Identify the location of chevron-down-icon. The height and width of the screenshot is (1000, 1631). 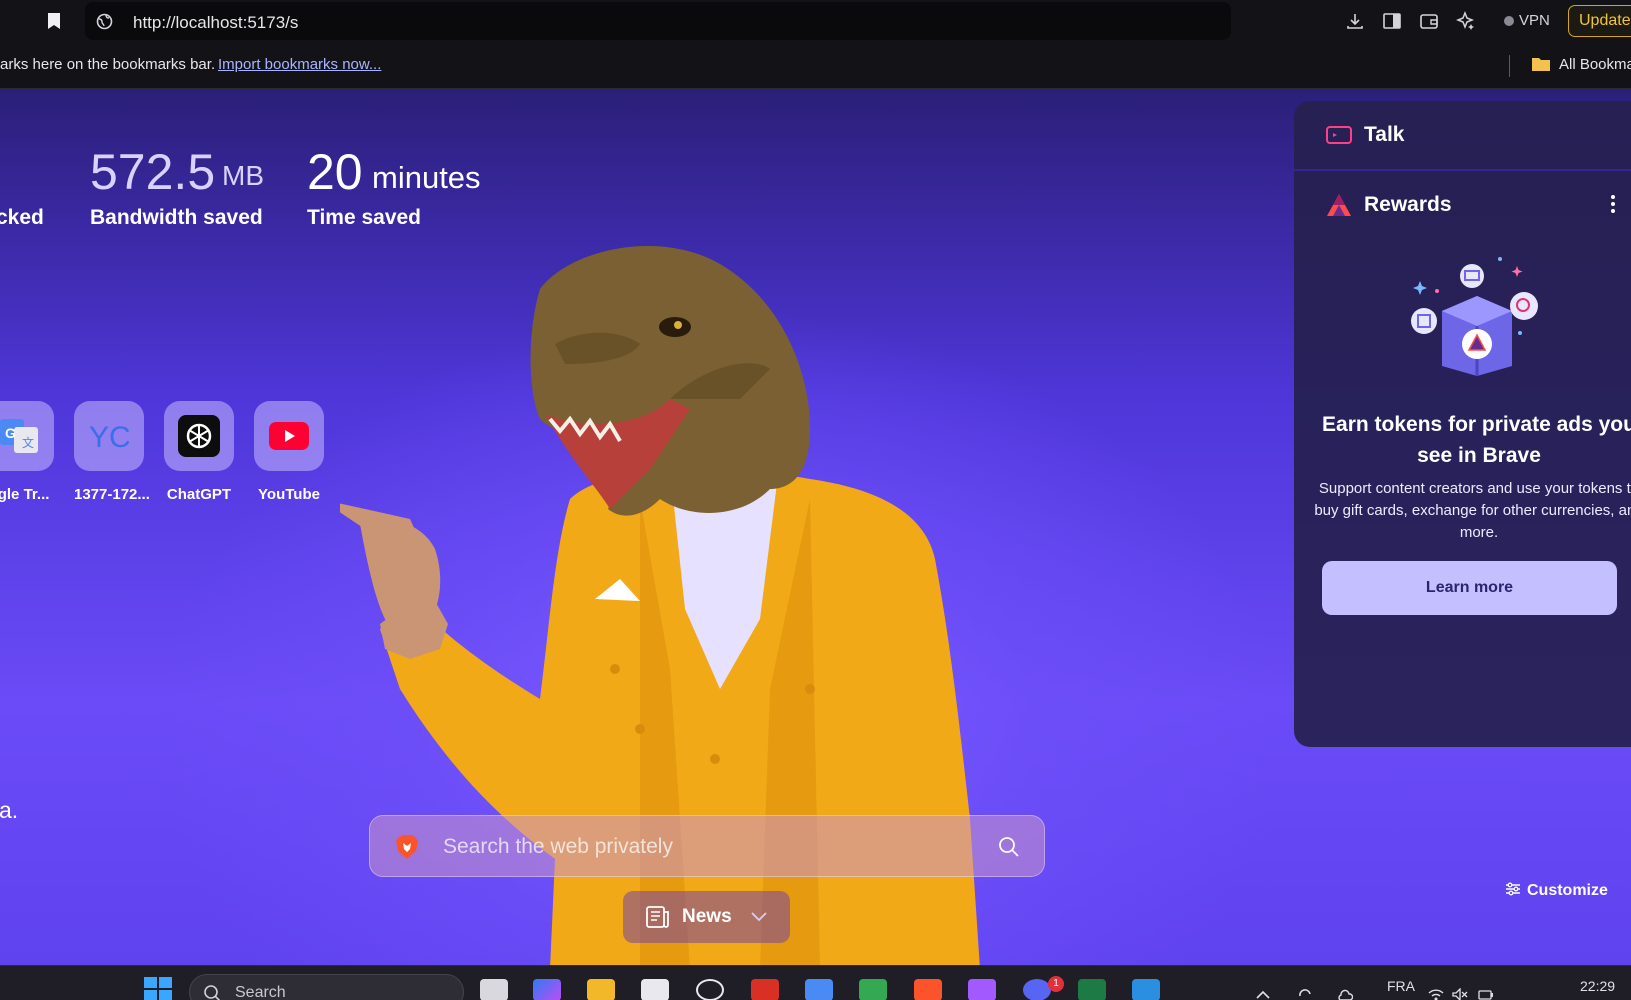
(759, 917).